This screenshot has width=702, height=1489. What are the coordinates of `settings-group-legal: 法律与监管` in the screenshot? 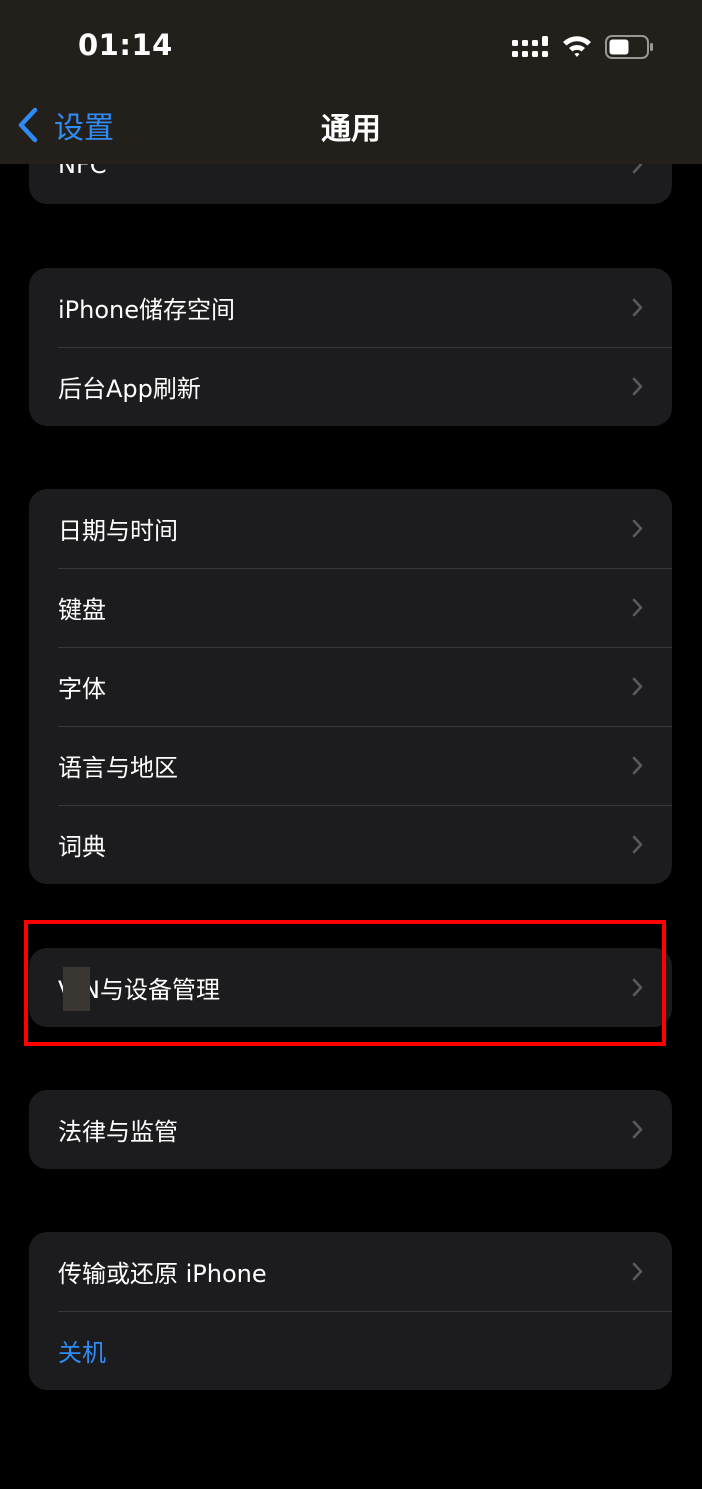 It's located at (350, 1129).